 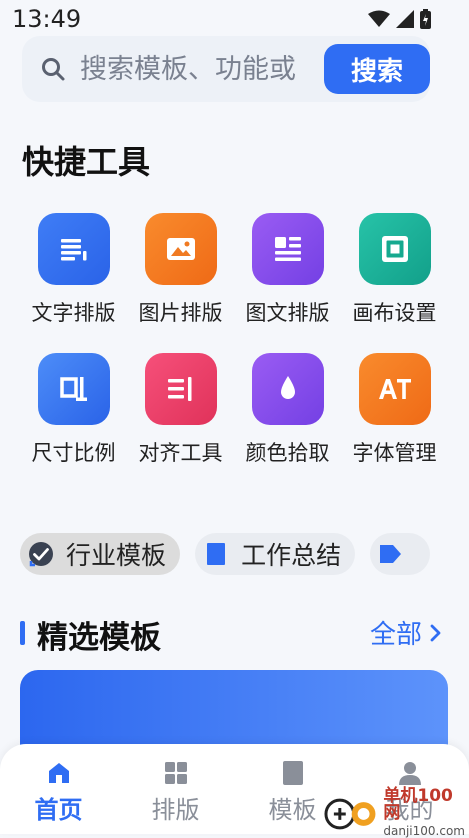 I want to click on tool-image-text-layout: 图文排版, so click(x=287, y=270).